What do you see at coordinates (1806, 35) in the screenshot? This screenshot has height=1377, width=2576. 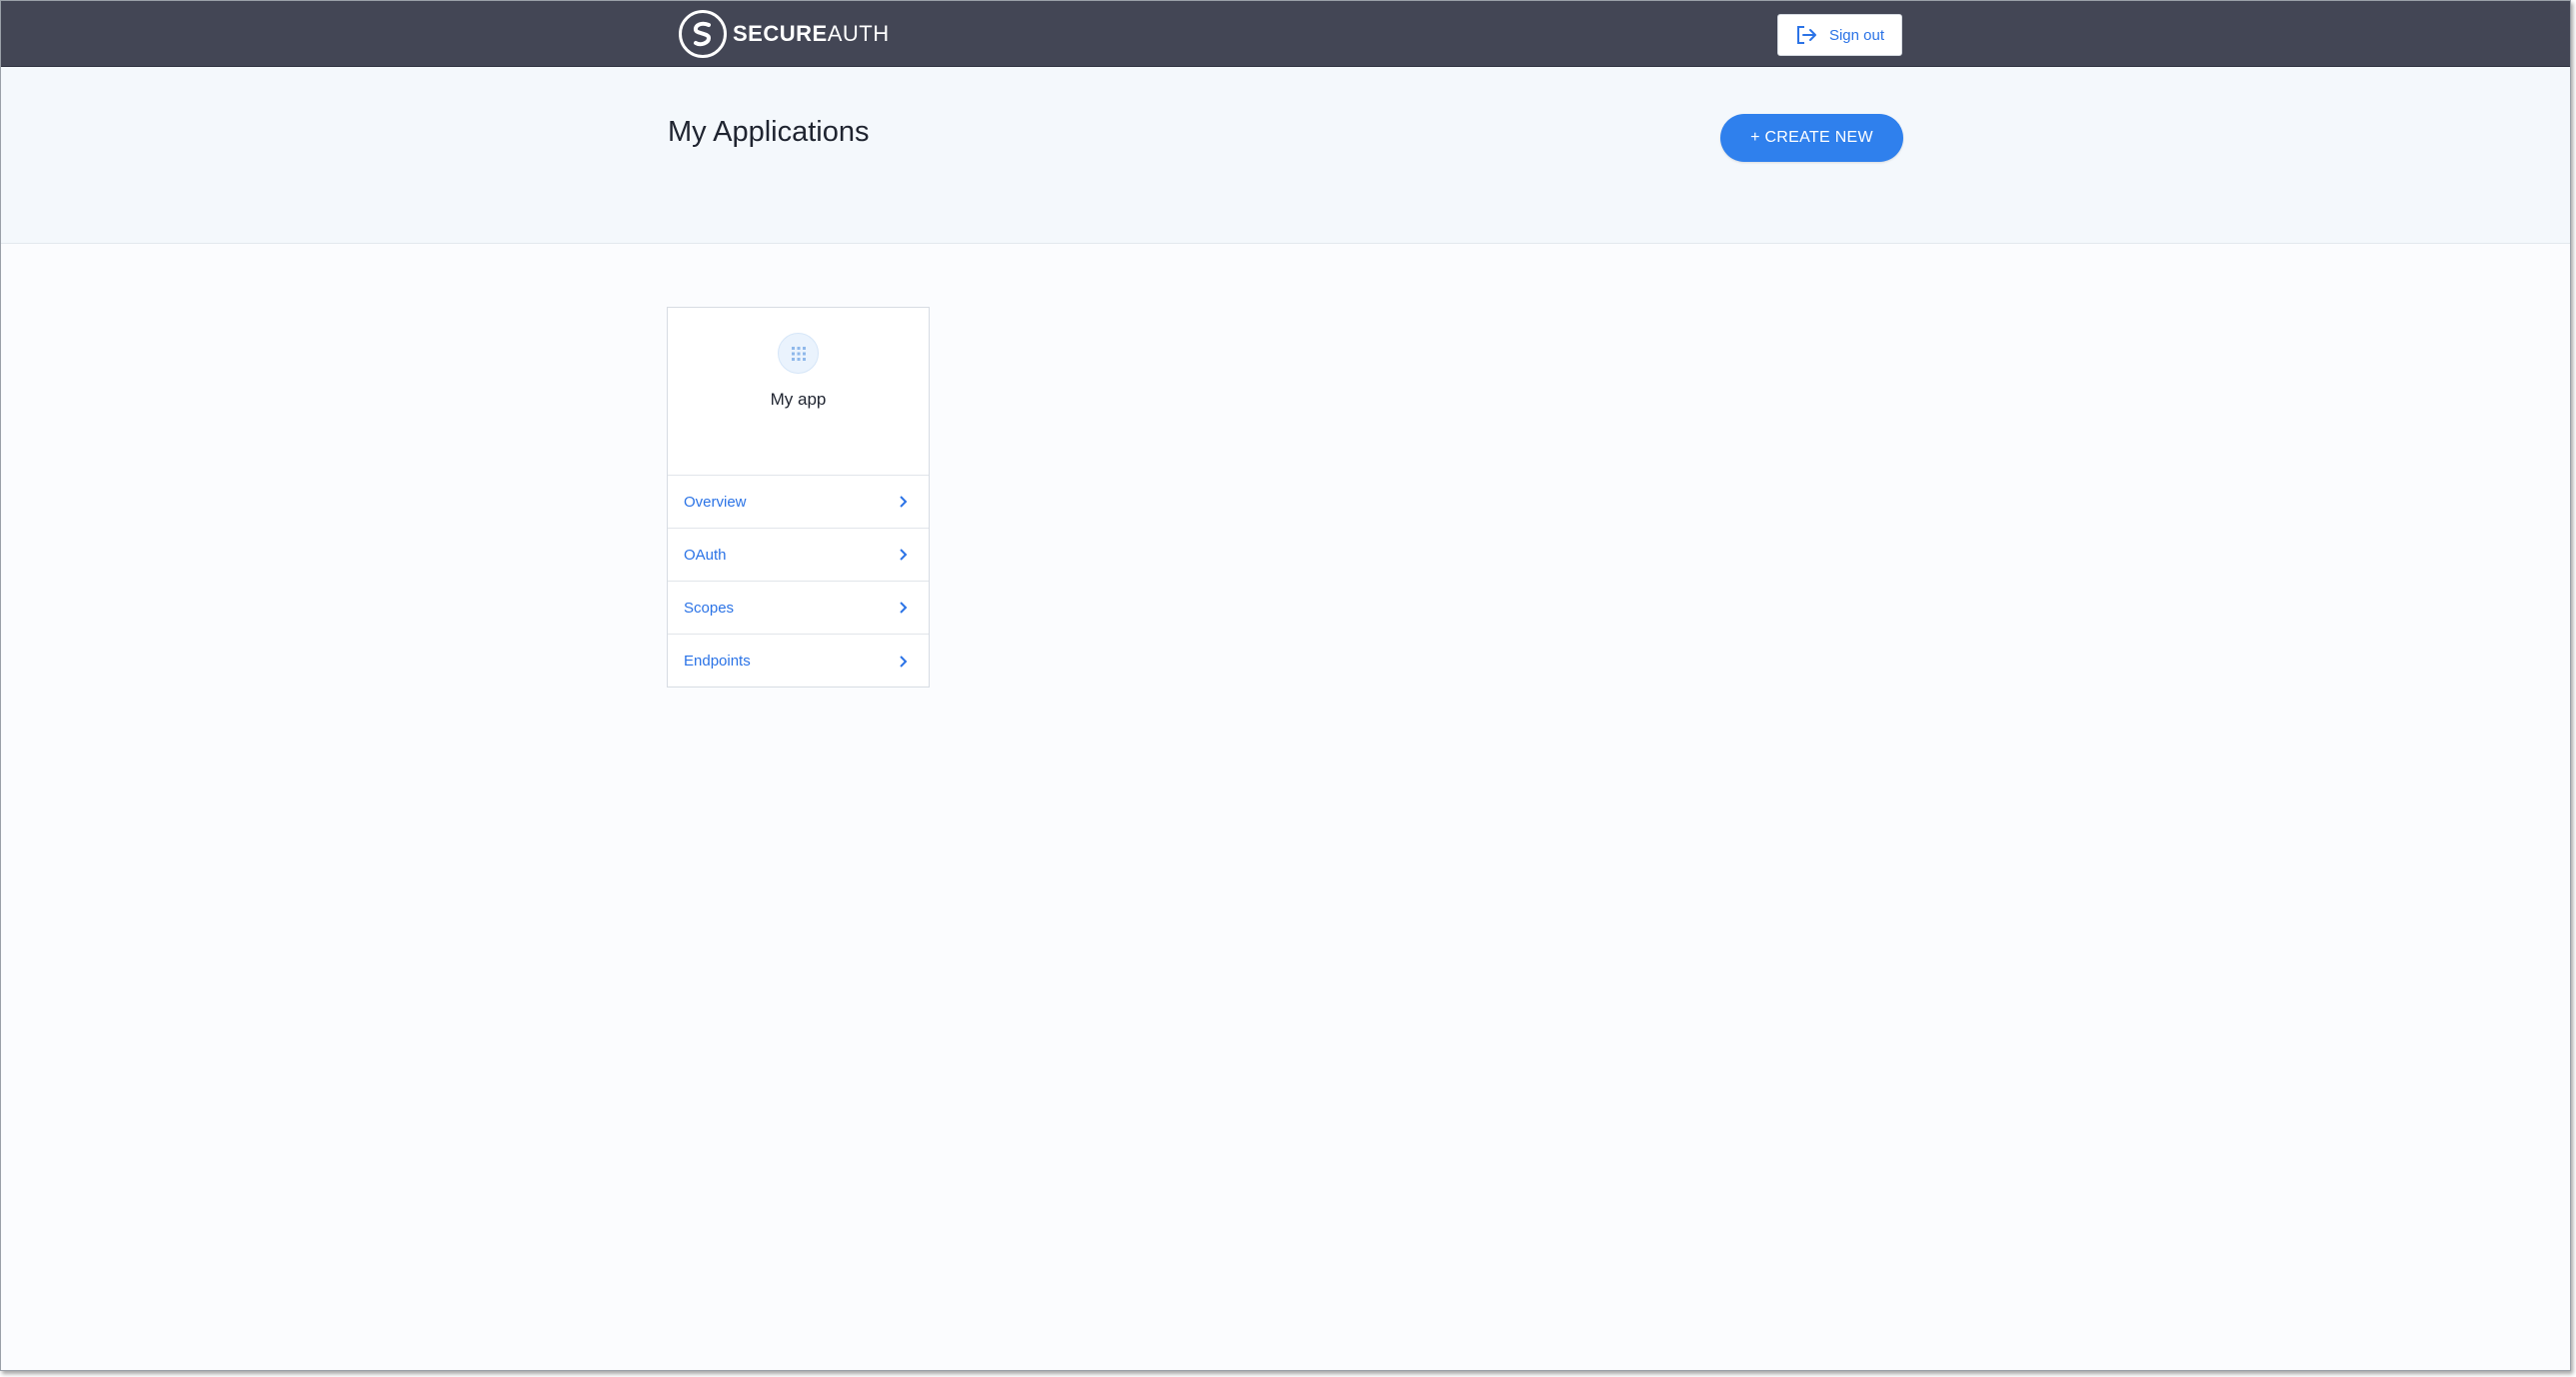 I see `sign-out-icon` at bounding box center [1806, 35].